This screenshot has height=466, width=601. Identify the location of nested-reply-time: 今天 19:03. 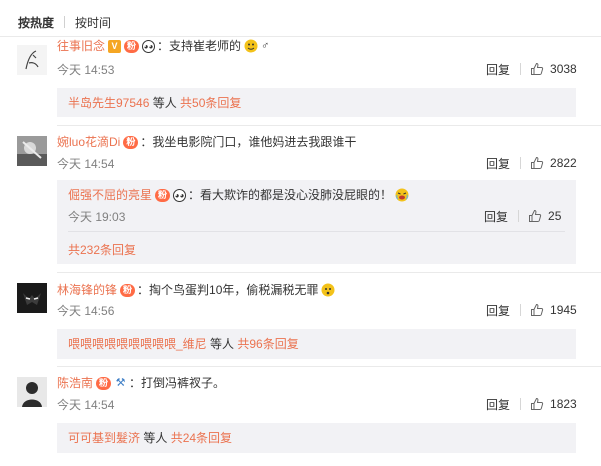
(97, 217).